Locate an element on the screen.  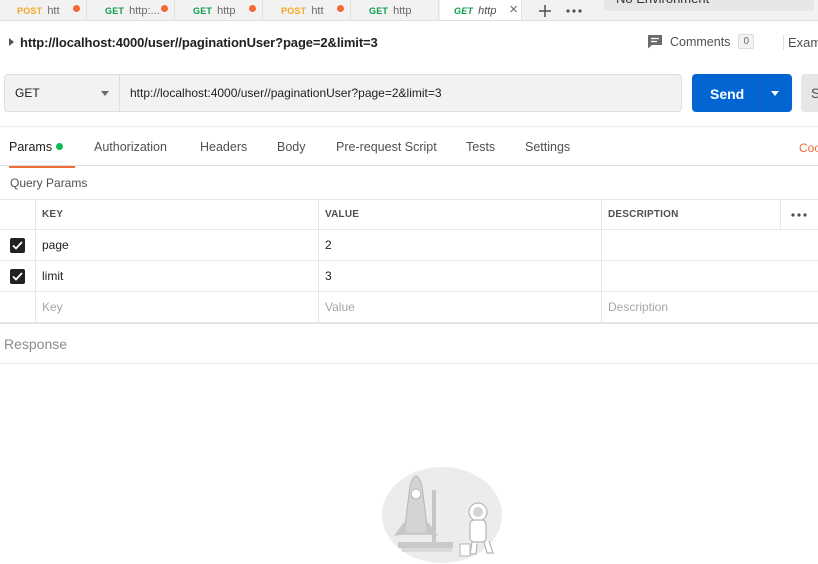
bulk-edit-options-button is located at coordinates (798, 214).